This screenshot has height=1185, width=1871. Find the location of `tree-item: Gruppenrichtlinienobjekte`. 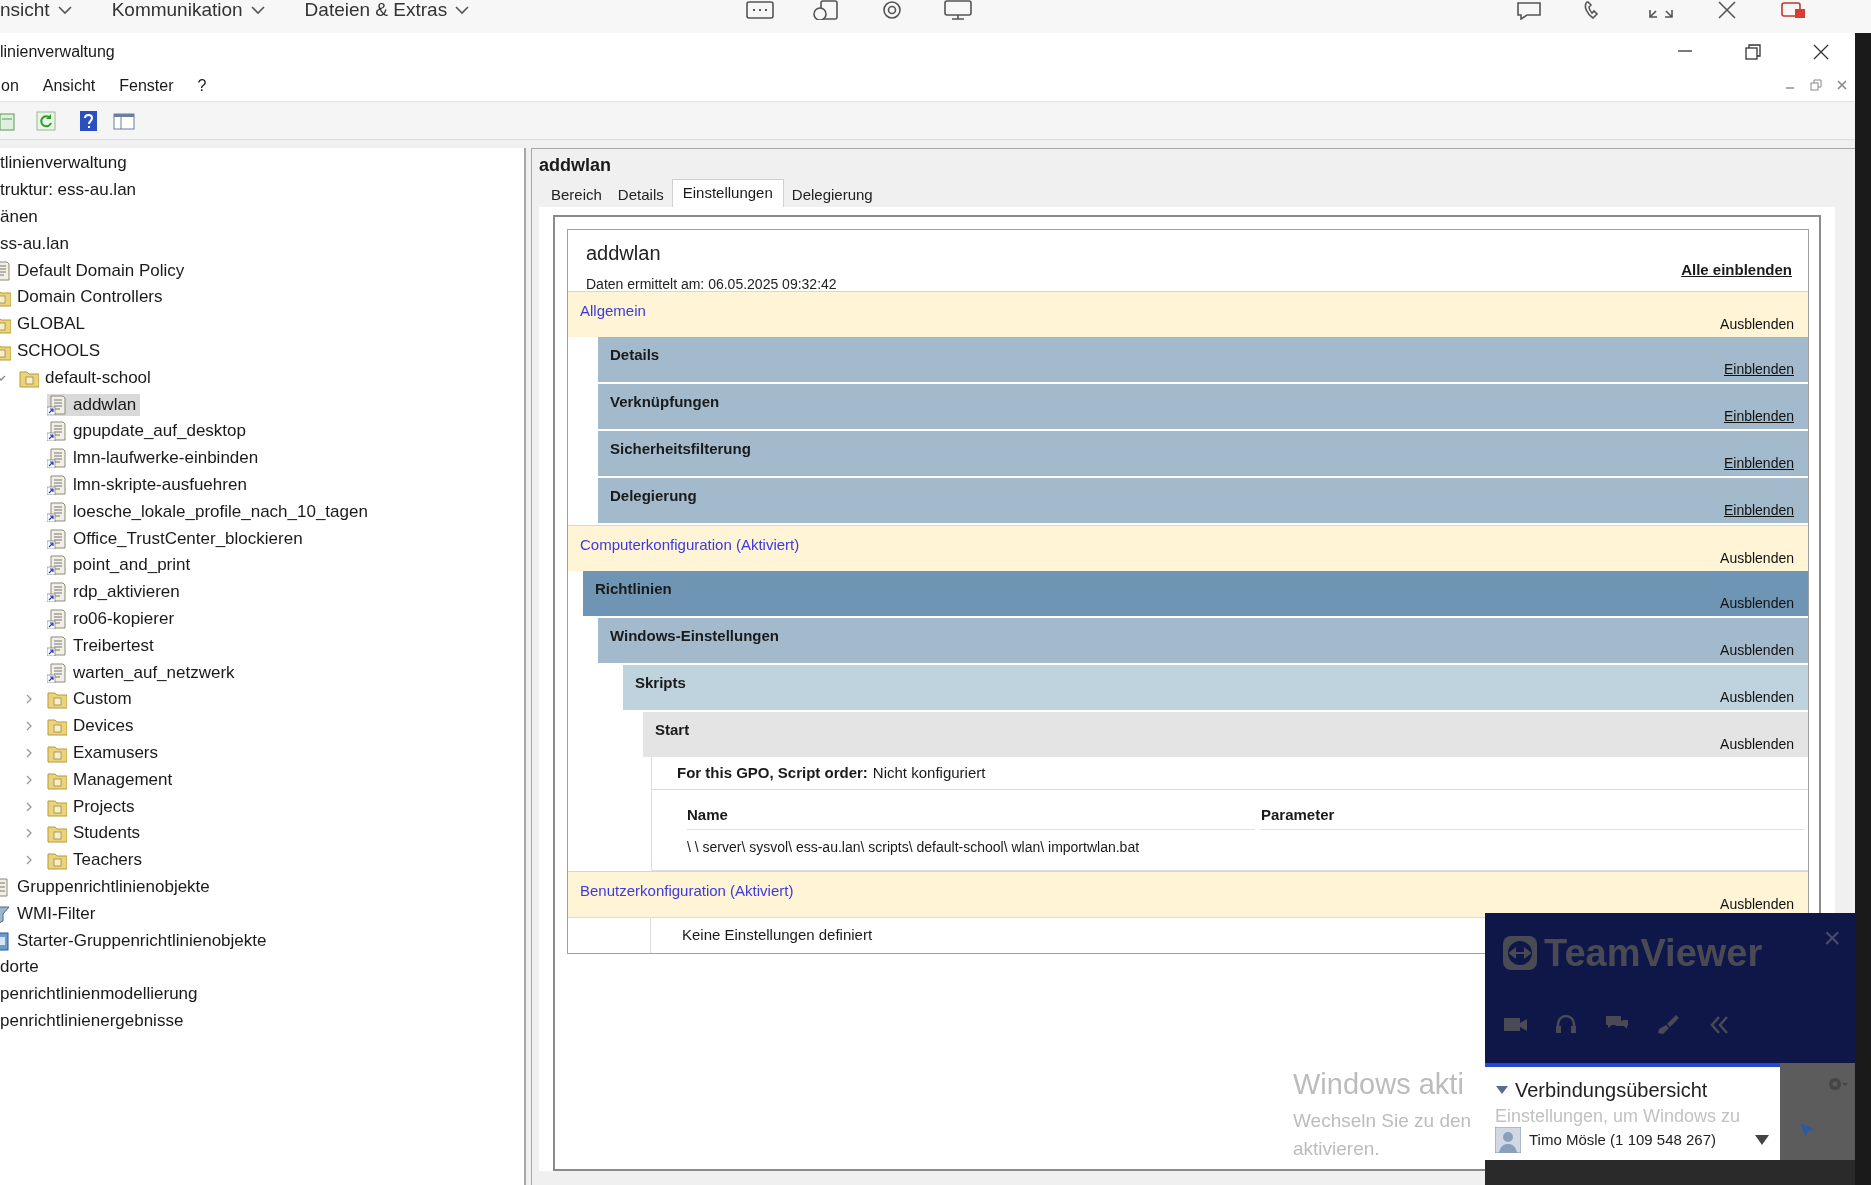

tree-item: Gruppenrichtlinienobjekte is located at coordinates (113, 886).